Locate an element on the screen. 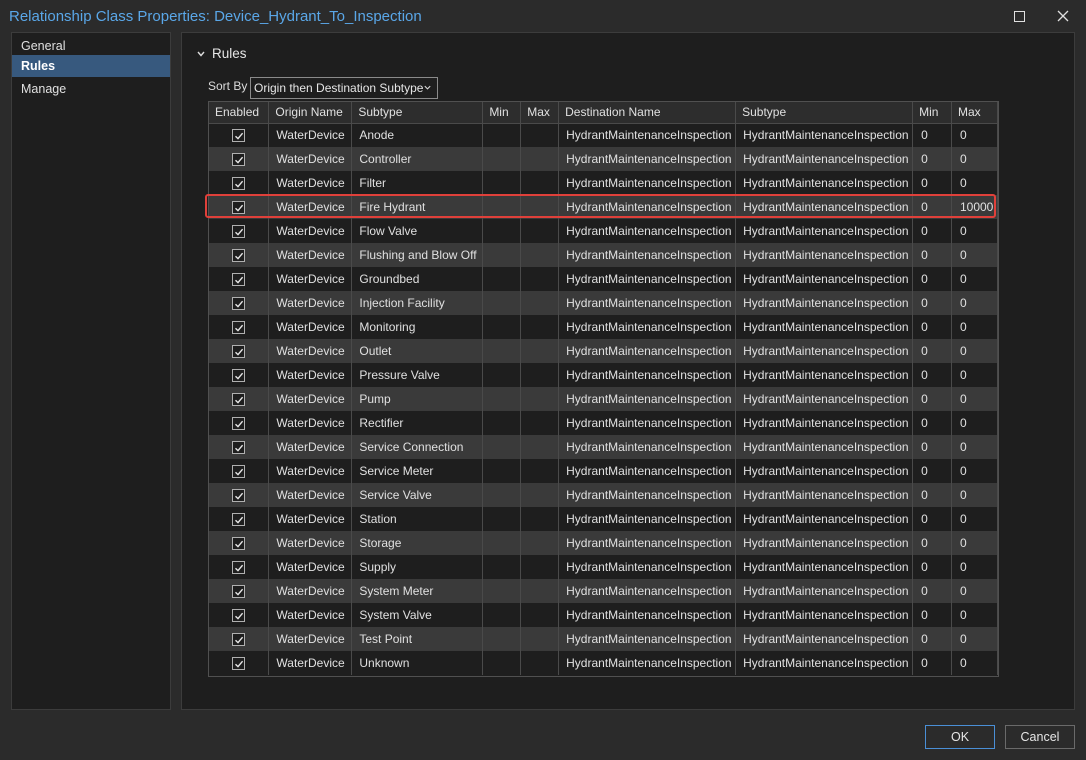 This screenshot has height=760, width=1086. origin-subtype-cell: Outlet is located at coordinates (417, 351).